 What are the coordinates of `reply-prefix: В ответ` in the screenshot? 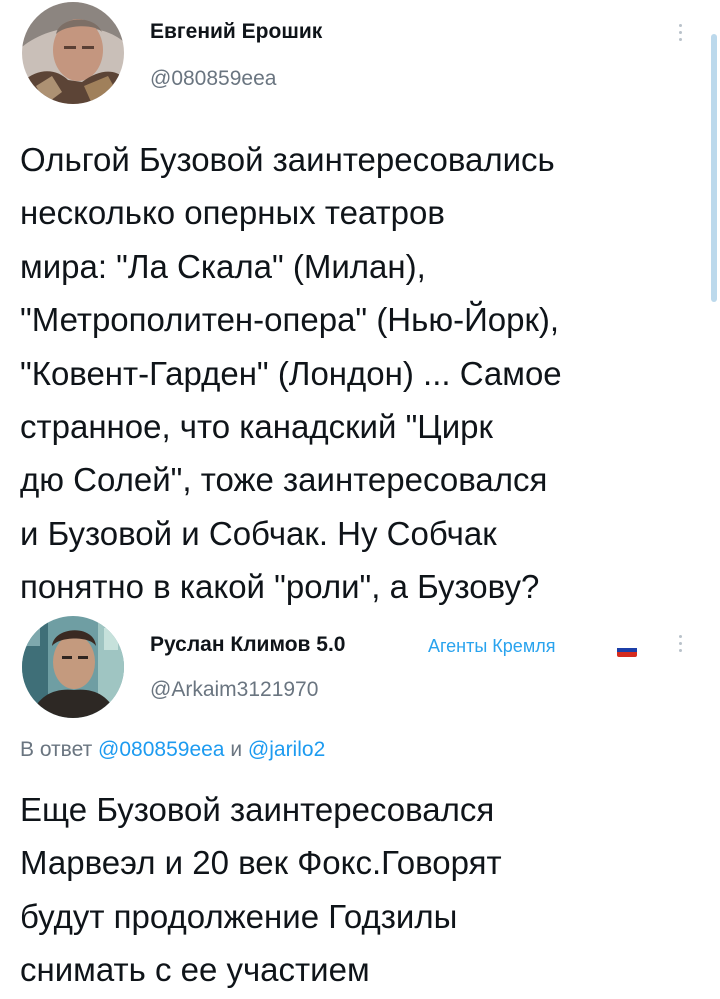 It's located at (56, 749).